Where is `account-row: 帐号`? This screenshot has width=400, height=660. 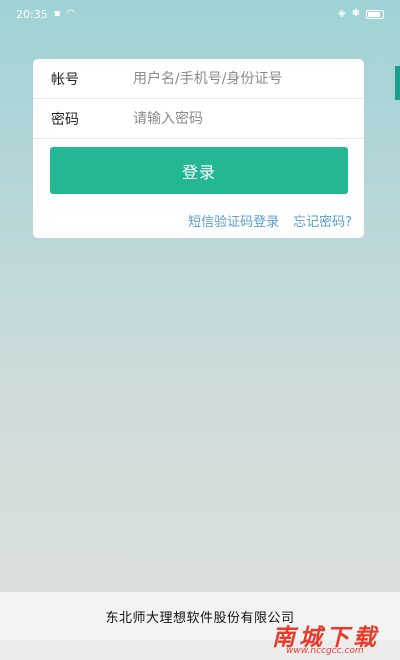 account-row: 帐号 is located at coordinates (198, 79).